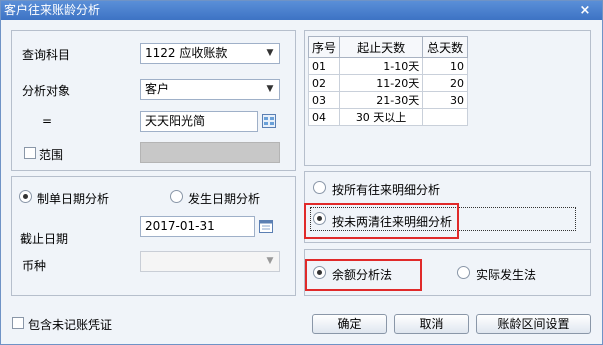 The image size is (603, 345). I want to click on cell-total: 20, so click(445, 83).